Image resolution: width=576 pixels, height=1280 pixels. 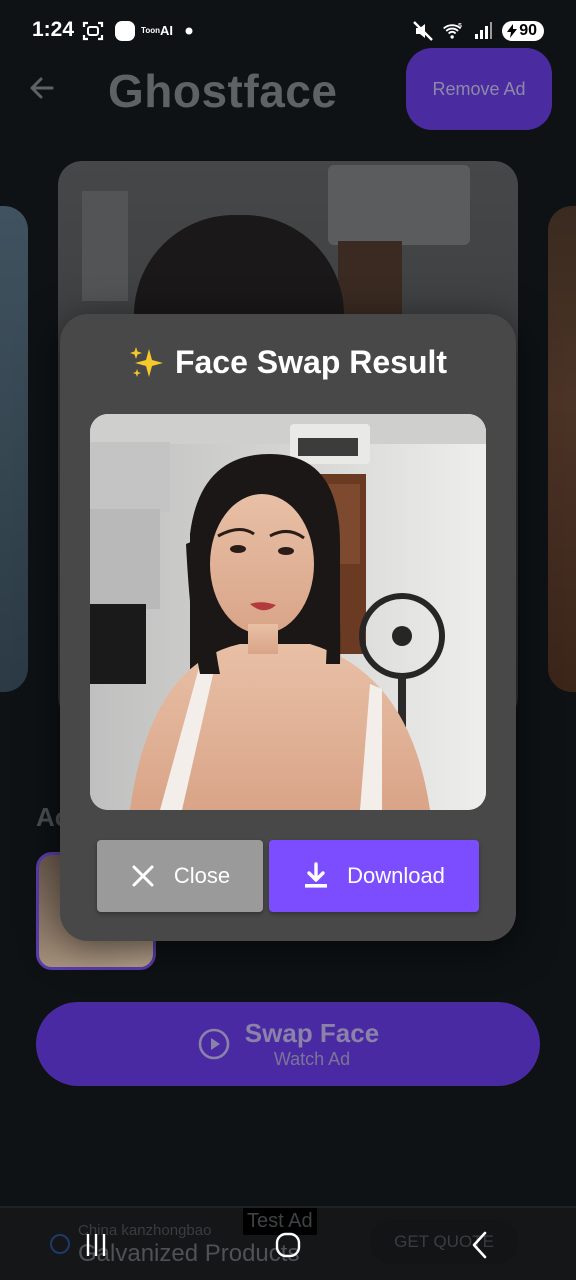 I want to click on status-right-icons: 5 90, so click(x=478, y=31).